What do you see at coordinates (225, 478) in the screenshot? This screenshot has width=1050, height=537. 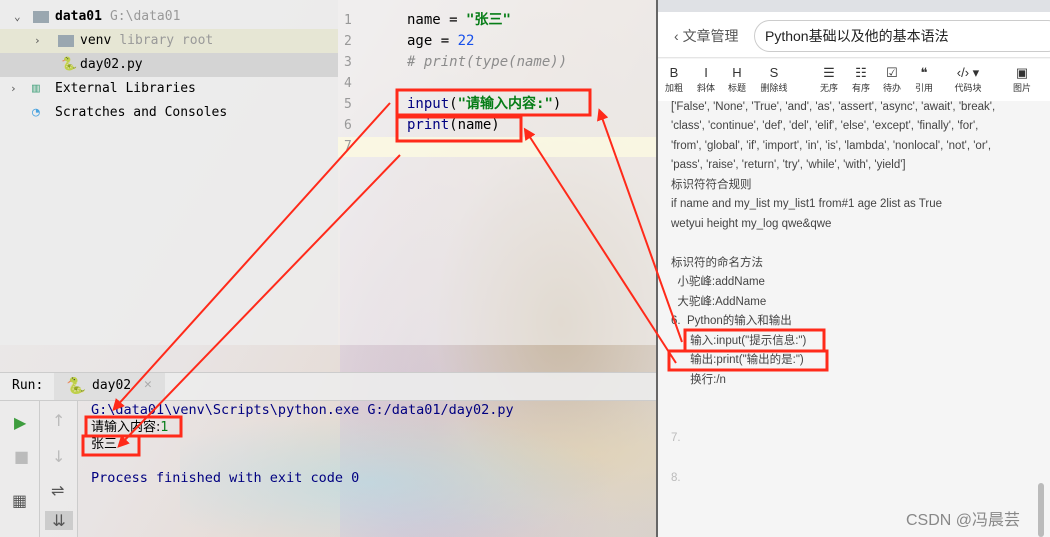 I see `console-exit-message: Process finished with exit code 0` at bounding box center [225, 478].